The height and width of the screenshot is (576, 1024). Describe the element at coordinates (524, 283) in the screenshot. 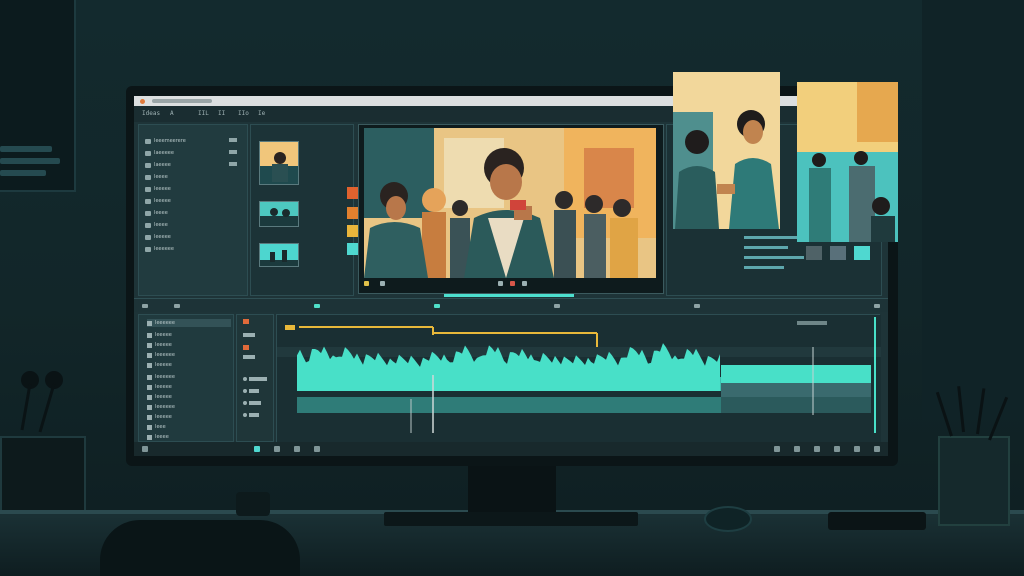

I see `step-forward-icon` at that location.